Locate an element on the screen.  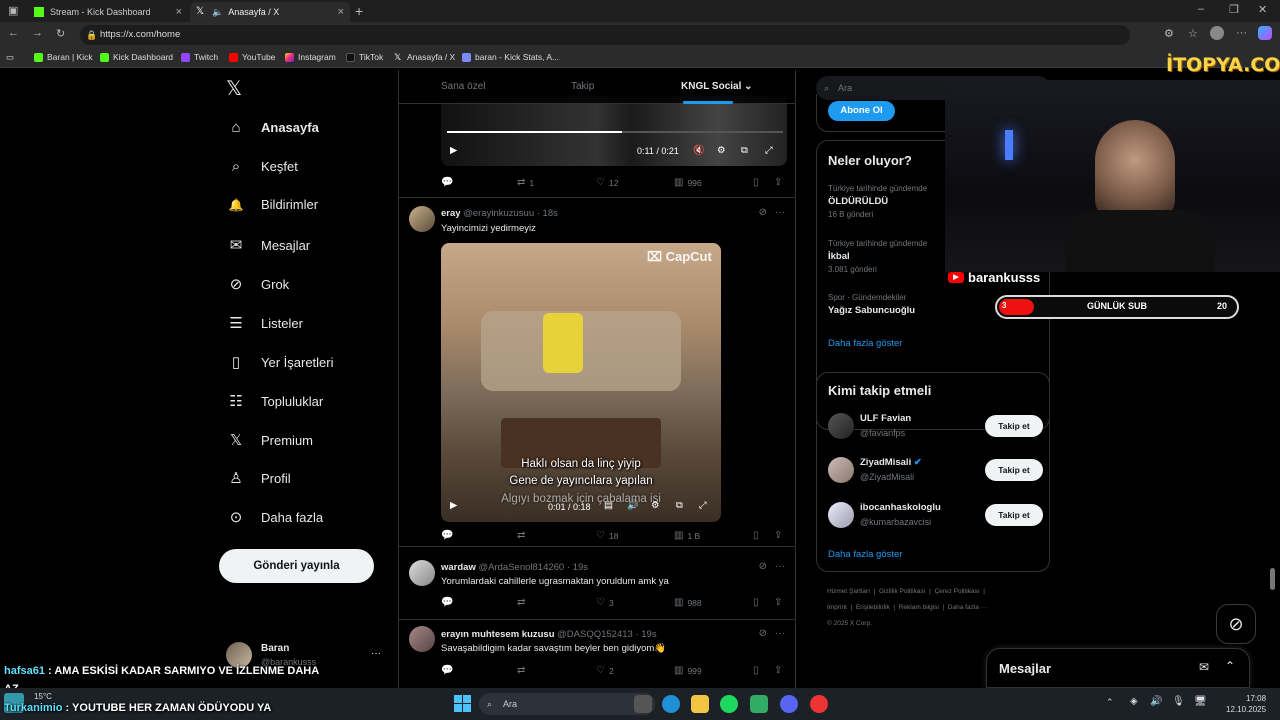
bookmark-toggle-icon: ▭ is located at coordinates (10, 57).